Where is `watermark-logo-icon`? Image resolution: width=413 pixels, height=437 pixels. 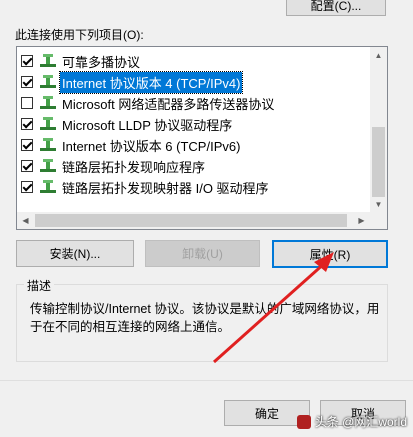
watermark-logo-icon is located at coordinates (303, 421).